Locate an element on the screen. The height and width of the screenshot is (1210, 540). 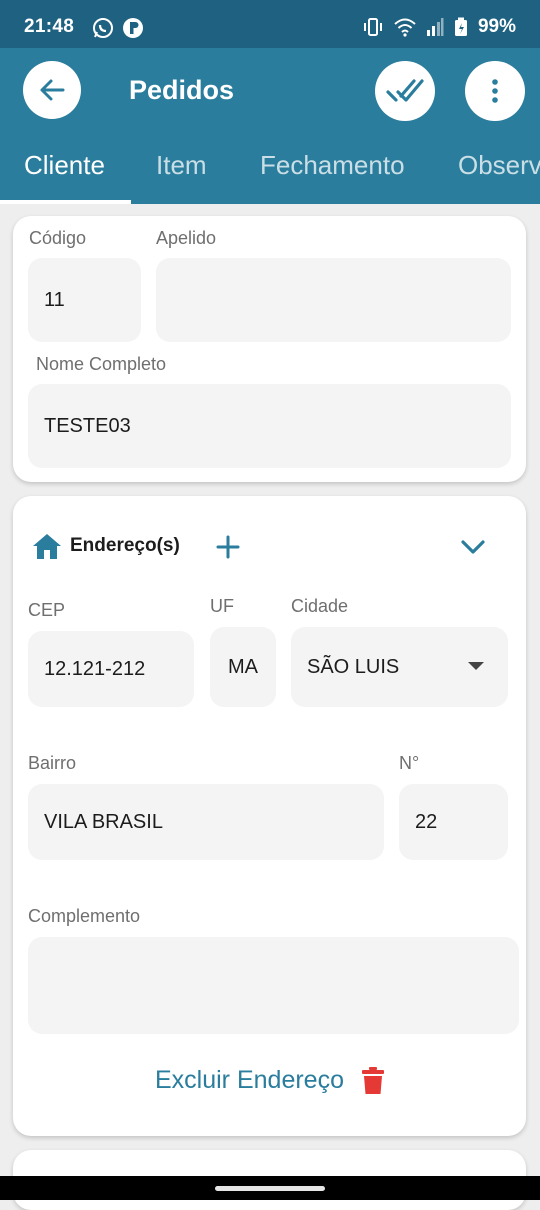
double-check-icon is located at coordinates (405, 90).